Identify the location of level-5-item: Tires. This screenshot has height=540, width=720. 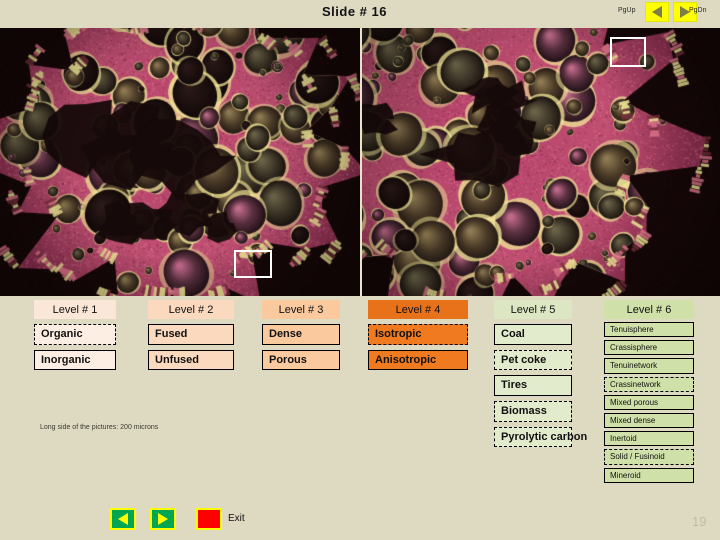
(533, 385).